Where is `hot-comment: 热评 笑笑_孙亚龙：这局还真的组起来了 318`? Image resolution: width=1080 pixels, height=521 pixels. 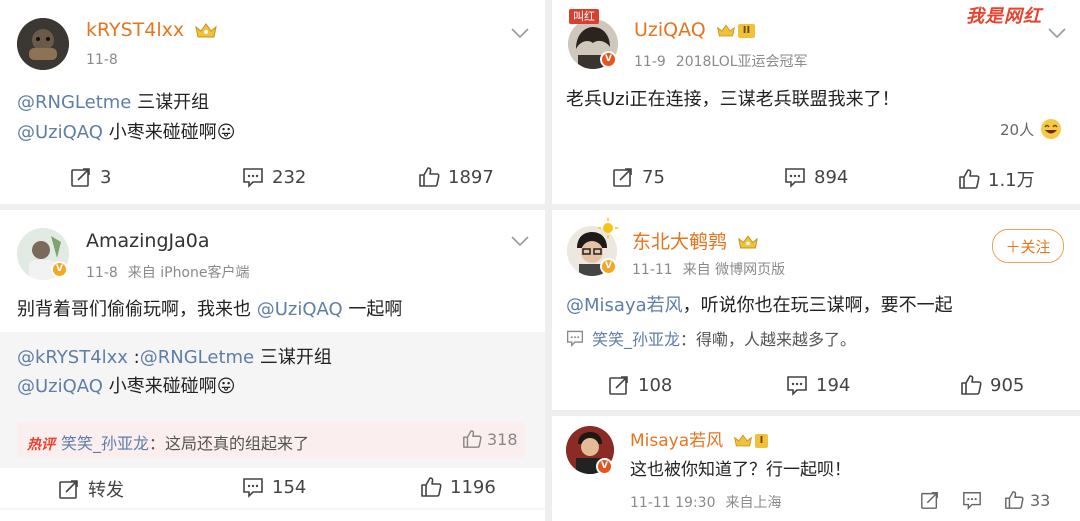 hot-comment: 热评 笑笑_孙亚龙：这局还真的组起来了 318 is located at coordinates (271, 440).